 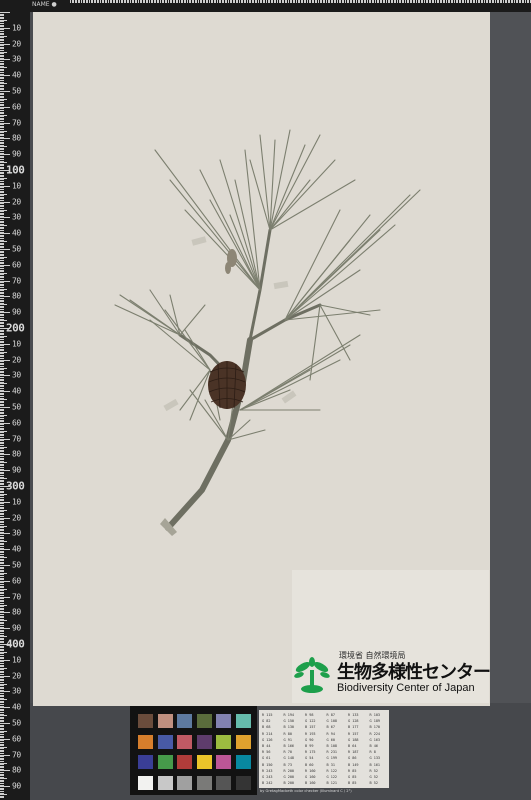 I want to click on reference-value: R 160, so click(x=310, y=770).